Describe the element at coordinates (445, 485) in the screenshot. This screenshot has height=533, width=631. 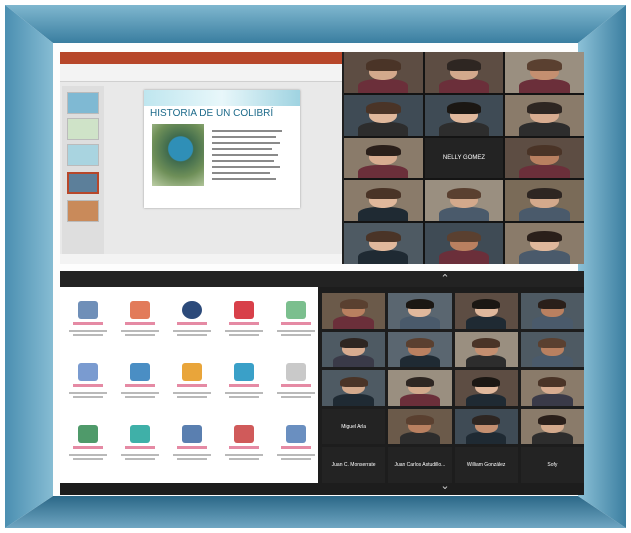
I see `chevron-down-icon: ⌄` at that location.